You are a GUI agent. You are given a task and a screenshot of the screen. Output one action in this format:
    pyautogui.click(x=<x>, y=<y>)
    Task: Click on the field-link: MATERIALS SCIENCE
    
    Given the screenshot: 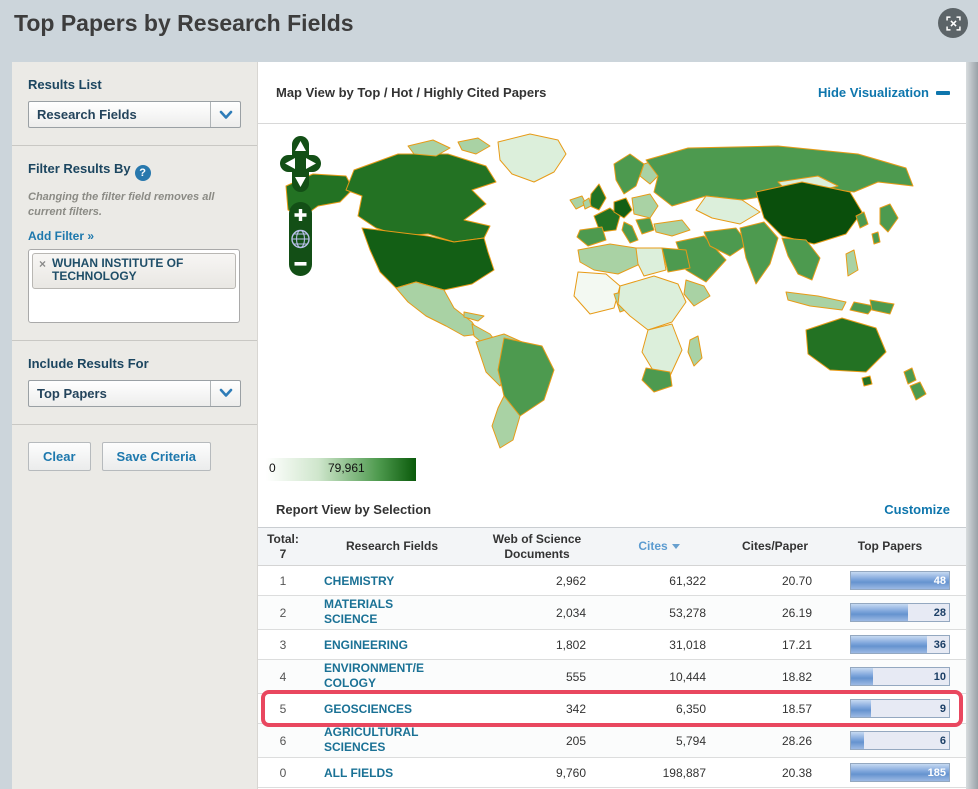 What is the action you would take?
    pyautogui.click(x=366, y=612)
    